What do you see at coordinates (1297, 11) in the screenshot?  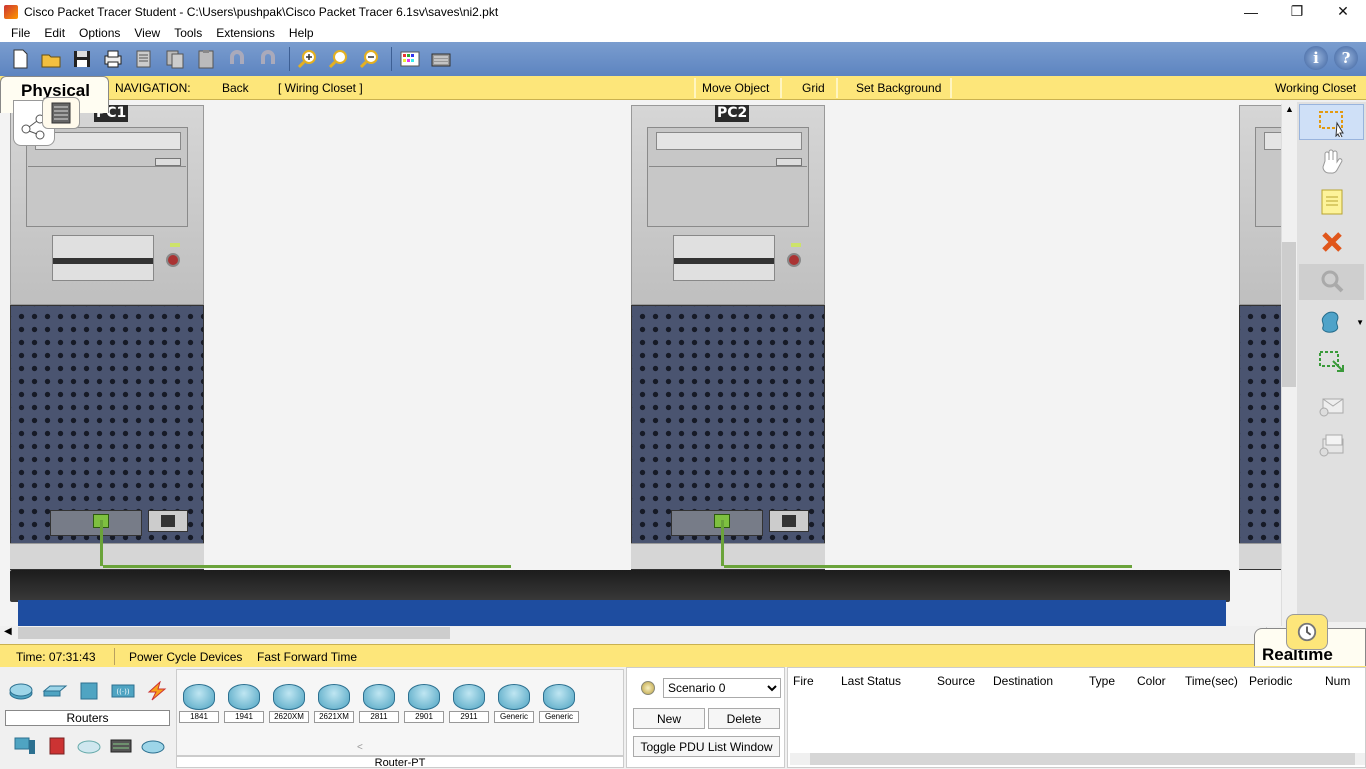 I see `maximize-button: ❐` at bounding box center [1297, 11].